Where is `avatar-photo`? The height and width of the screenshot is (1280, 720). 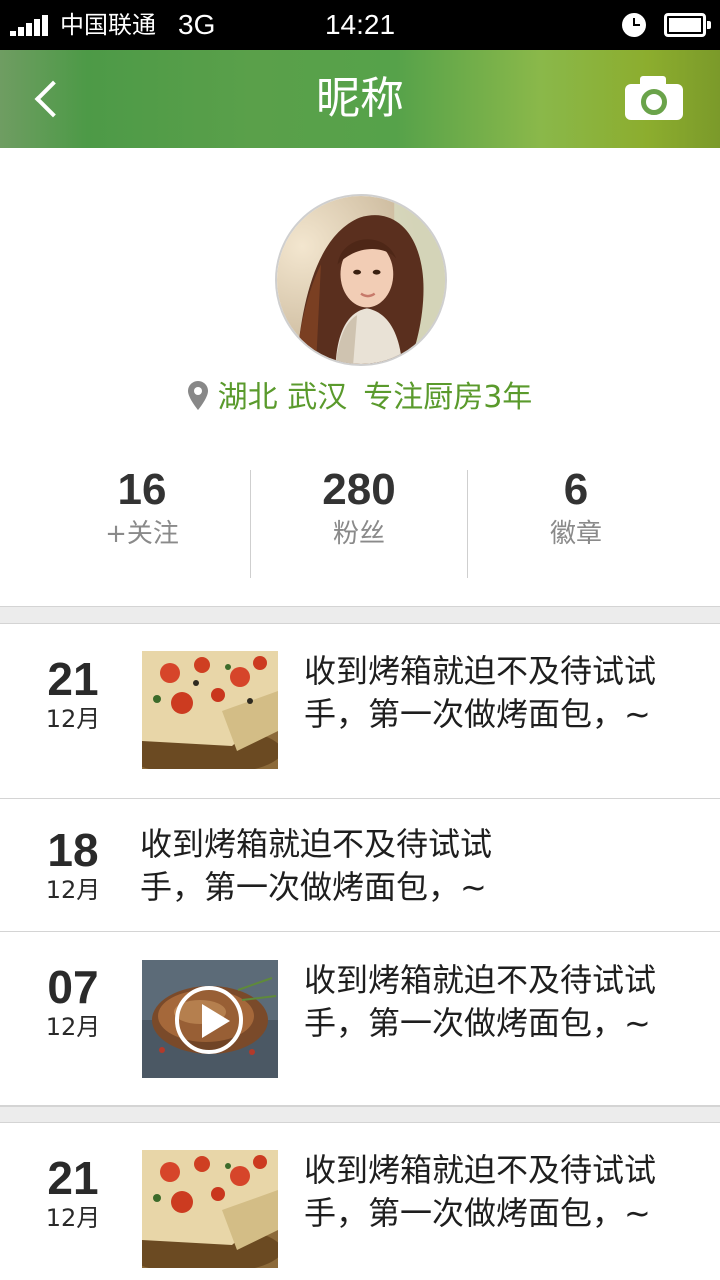
avatar-photo is located at coordinates (361, 280).